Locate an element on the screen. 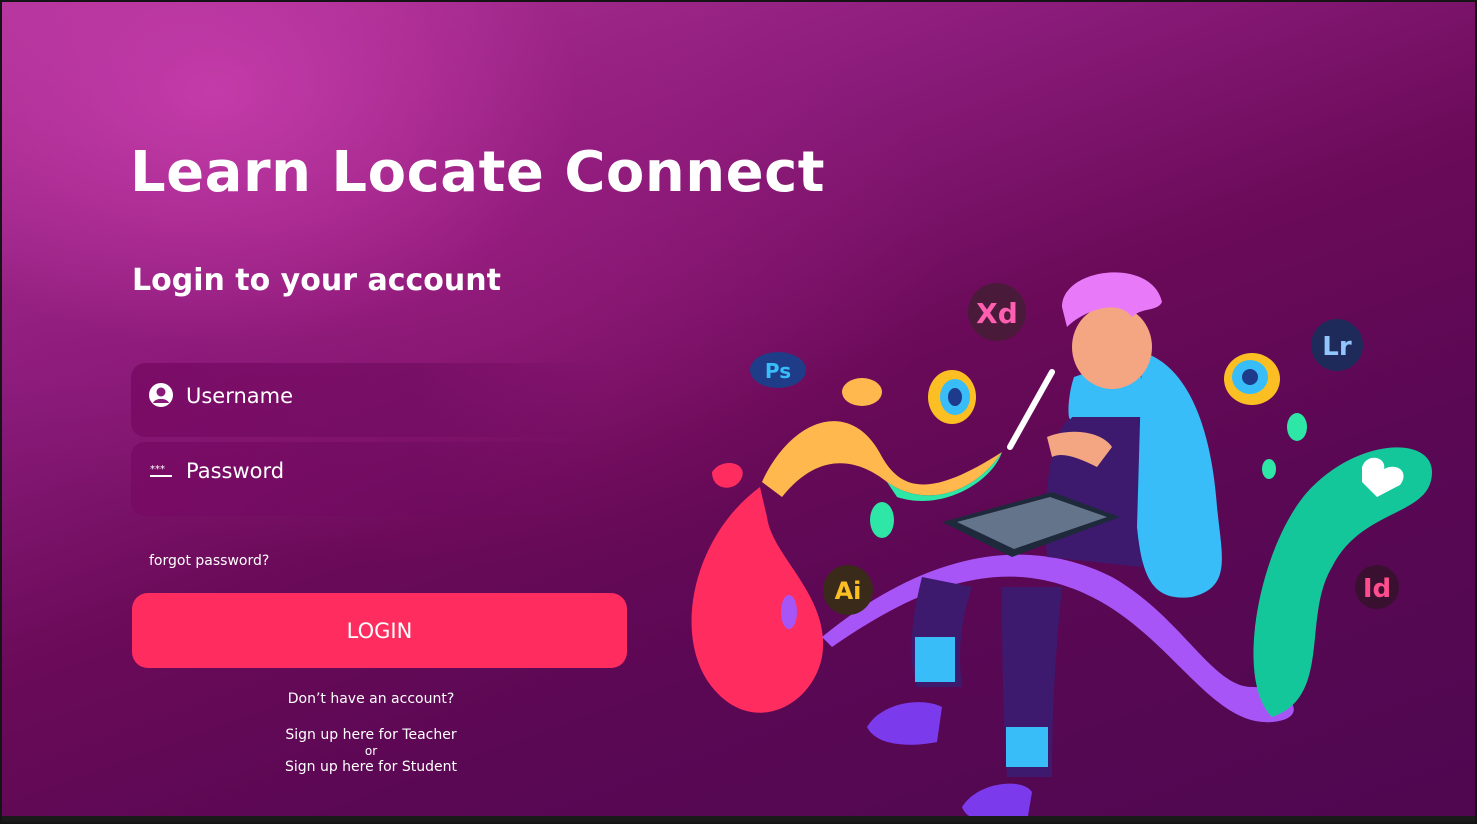 The image size is (1477, 824). login-heading: Login to your account is located at coordinates (316, 280).